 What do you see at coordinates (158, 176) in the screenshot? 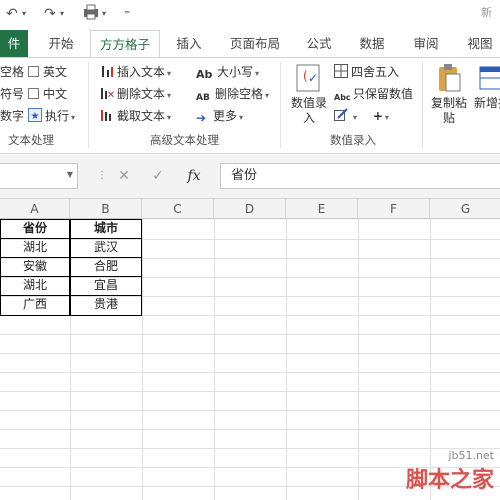
I see `confirm-formula-icon: ✓` at bounding box center [158, 176].